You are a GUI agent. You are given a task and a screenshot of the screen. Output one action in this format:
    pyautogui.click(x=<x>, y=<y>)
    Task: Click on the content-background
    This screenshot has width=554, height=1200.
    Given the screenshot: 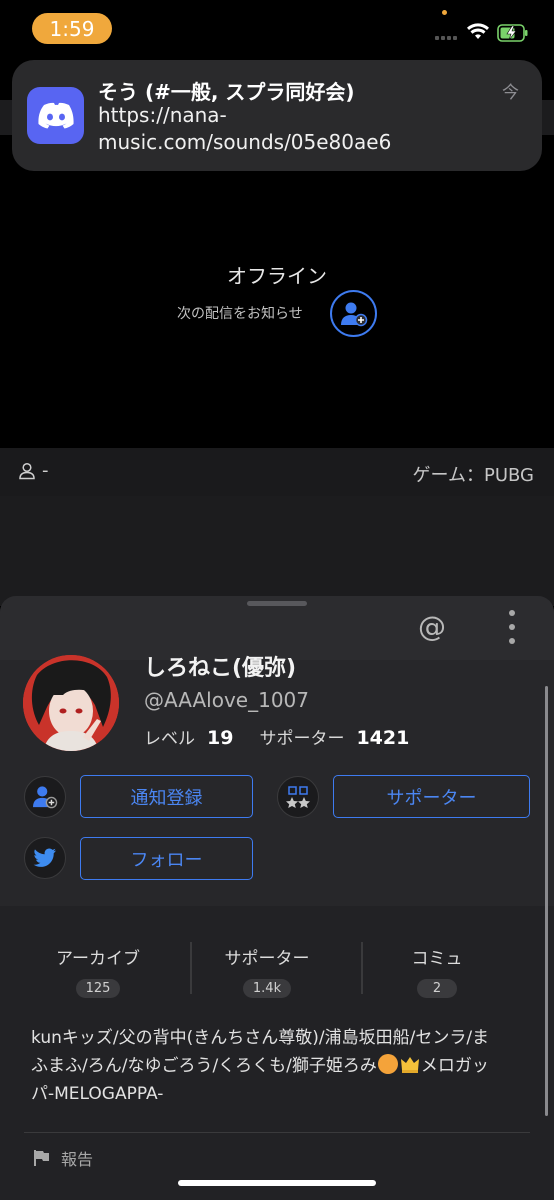 What is the action you would take?
    pyautogui.click(x=277, y=551)
    